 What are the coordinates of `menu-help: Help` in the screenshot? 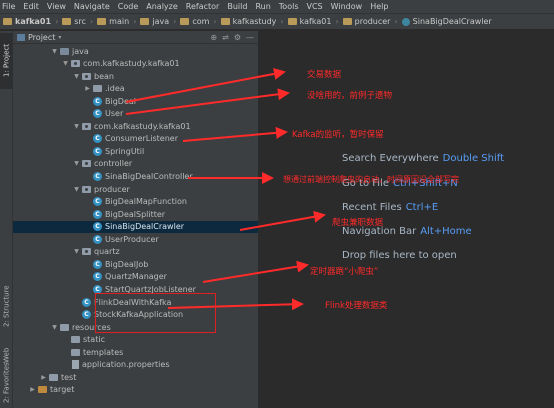 It's located at (379, 6).